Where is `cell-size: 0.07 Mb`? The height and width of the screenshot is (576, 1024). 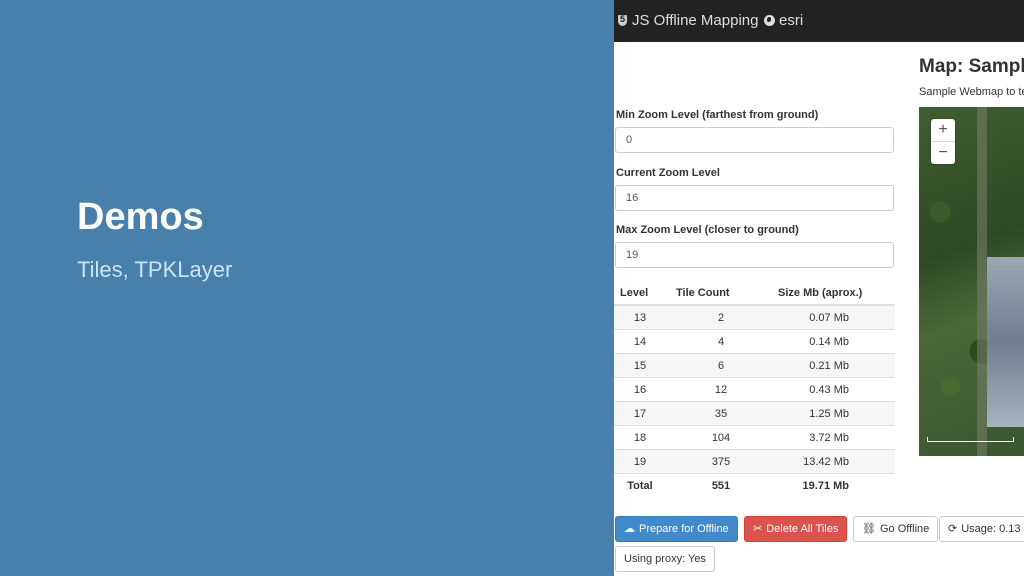 cell-size: 0.07 Mb is located at coordinates (835, 317).